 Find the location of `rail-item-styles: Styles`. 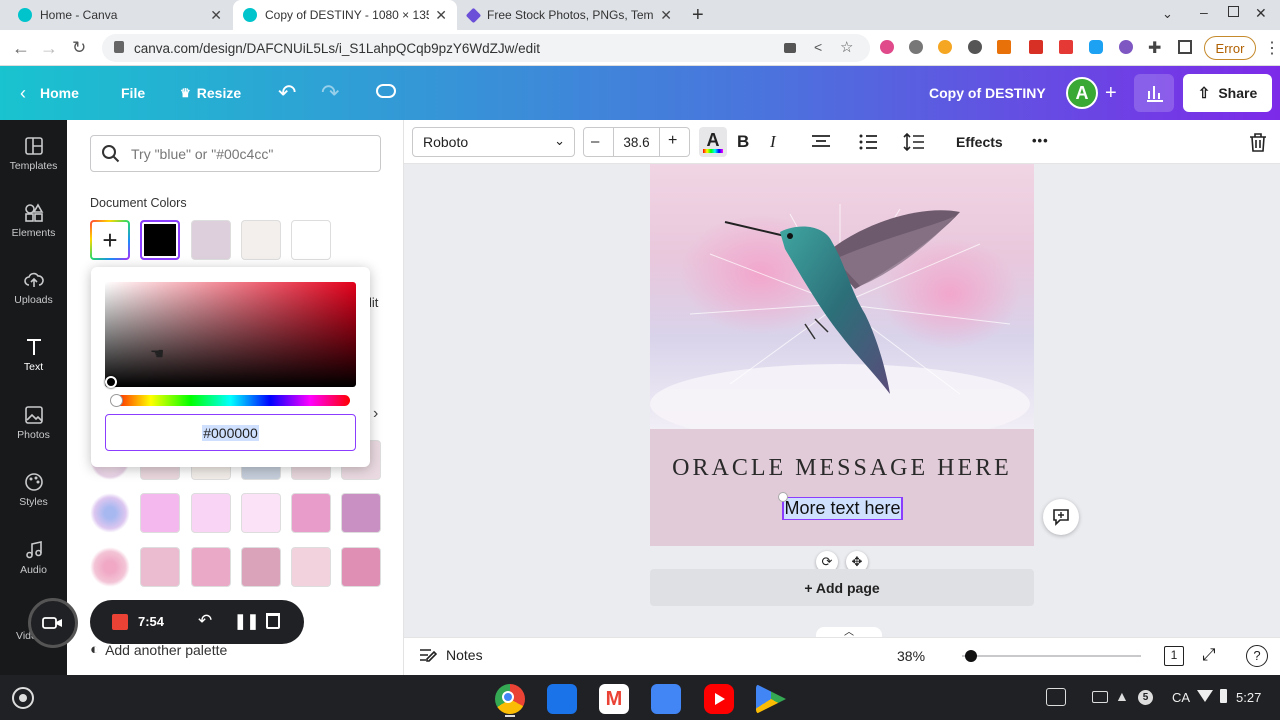

rail-item-styles: Styles is located at coordinates (33, 490).